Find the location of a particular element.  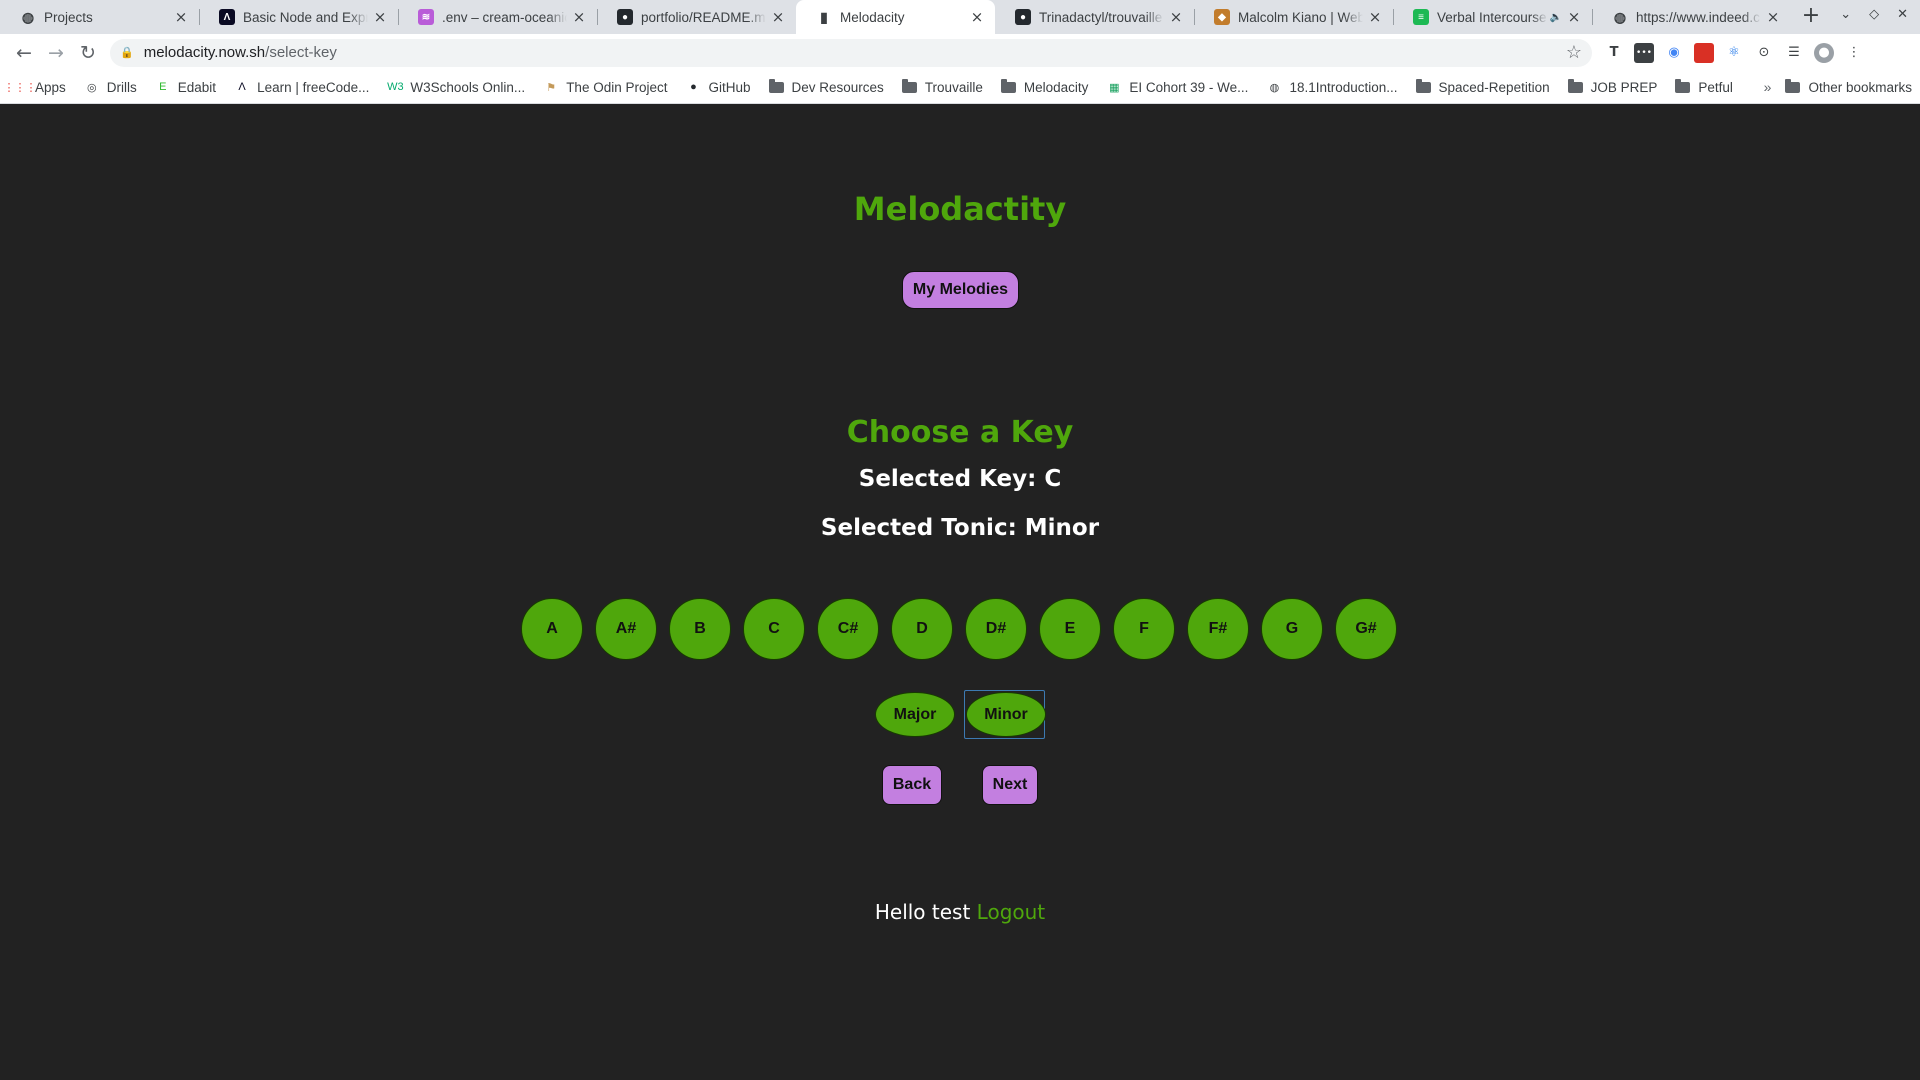

forward-nav-button: → is located at coordinates (56, 53).